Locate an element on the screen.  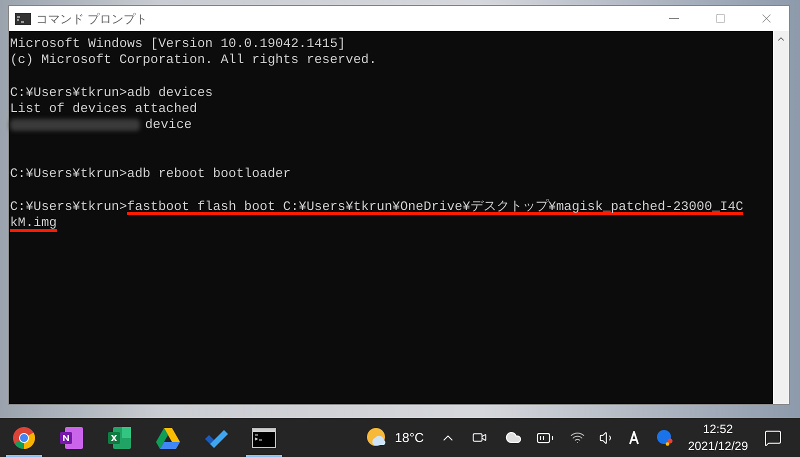
console-text: Microsoft Windows [Version 10.0.19042.1415] is located at coordinates (178, 44).